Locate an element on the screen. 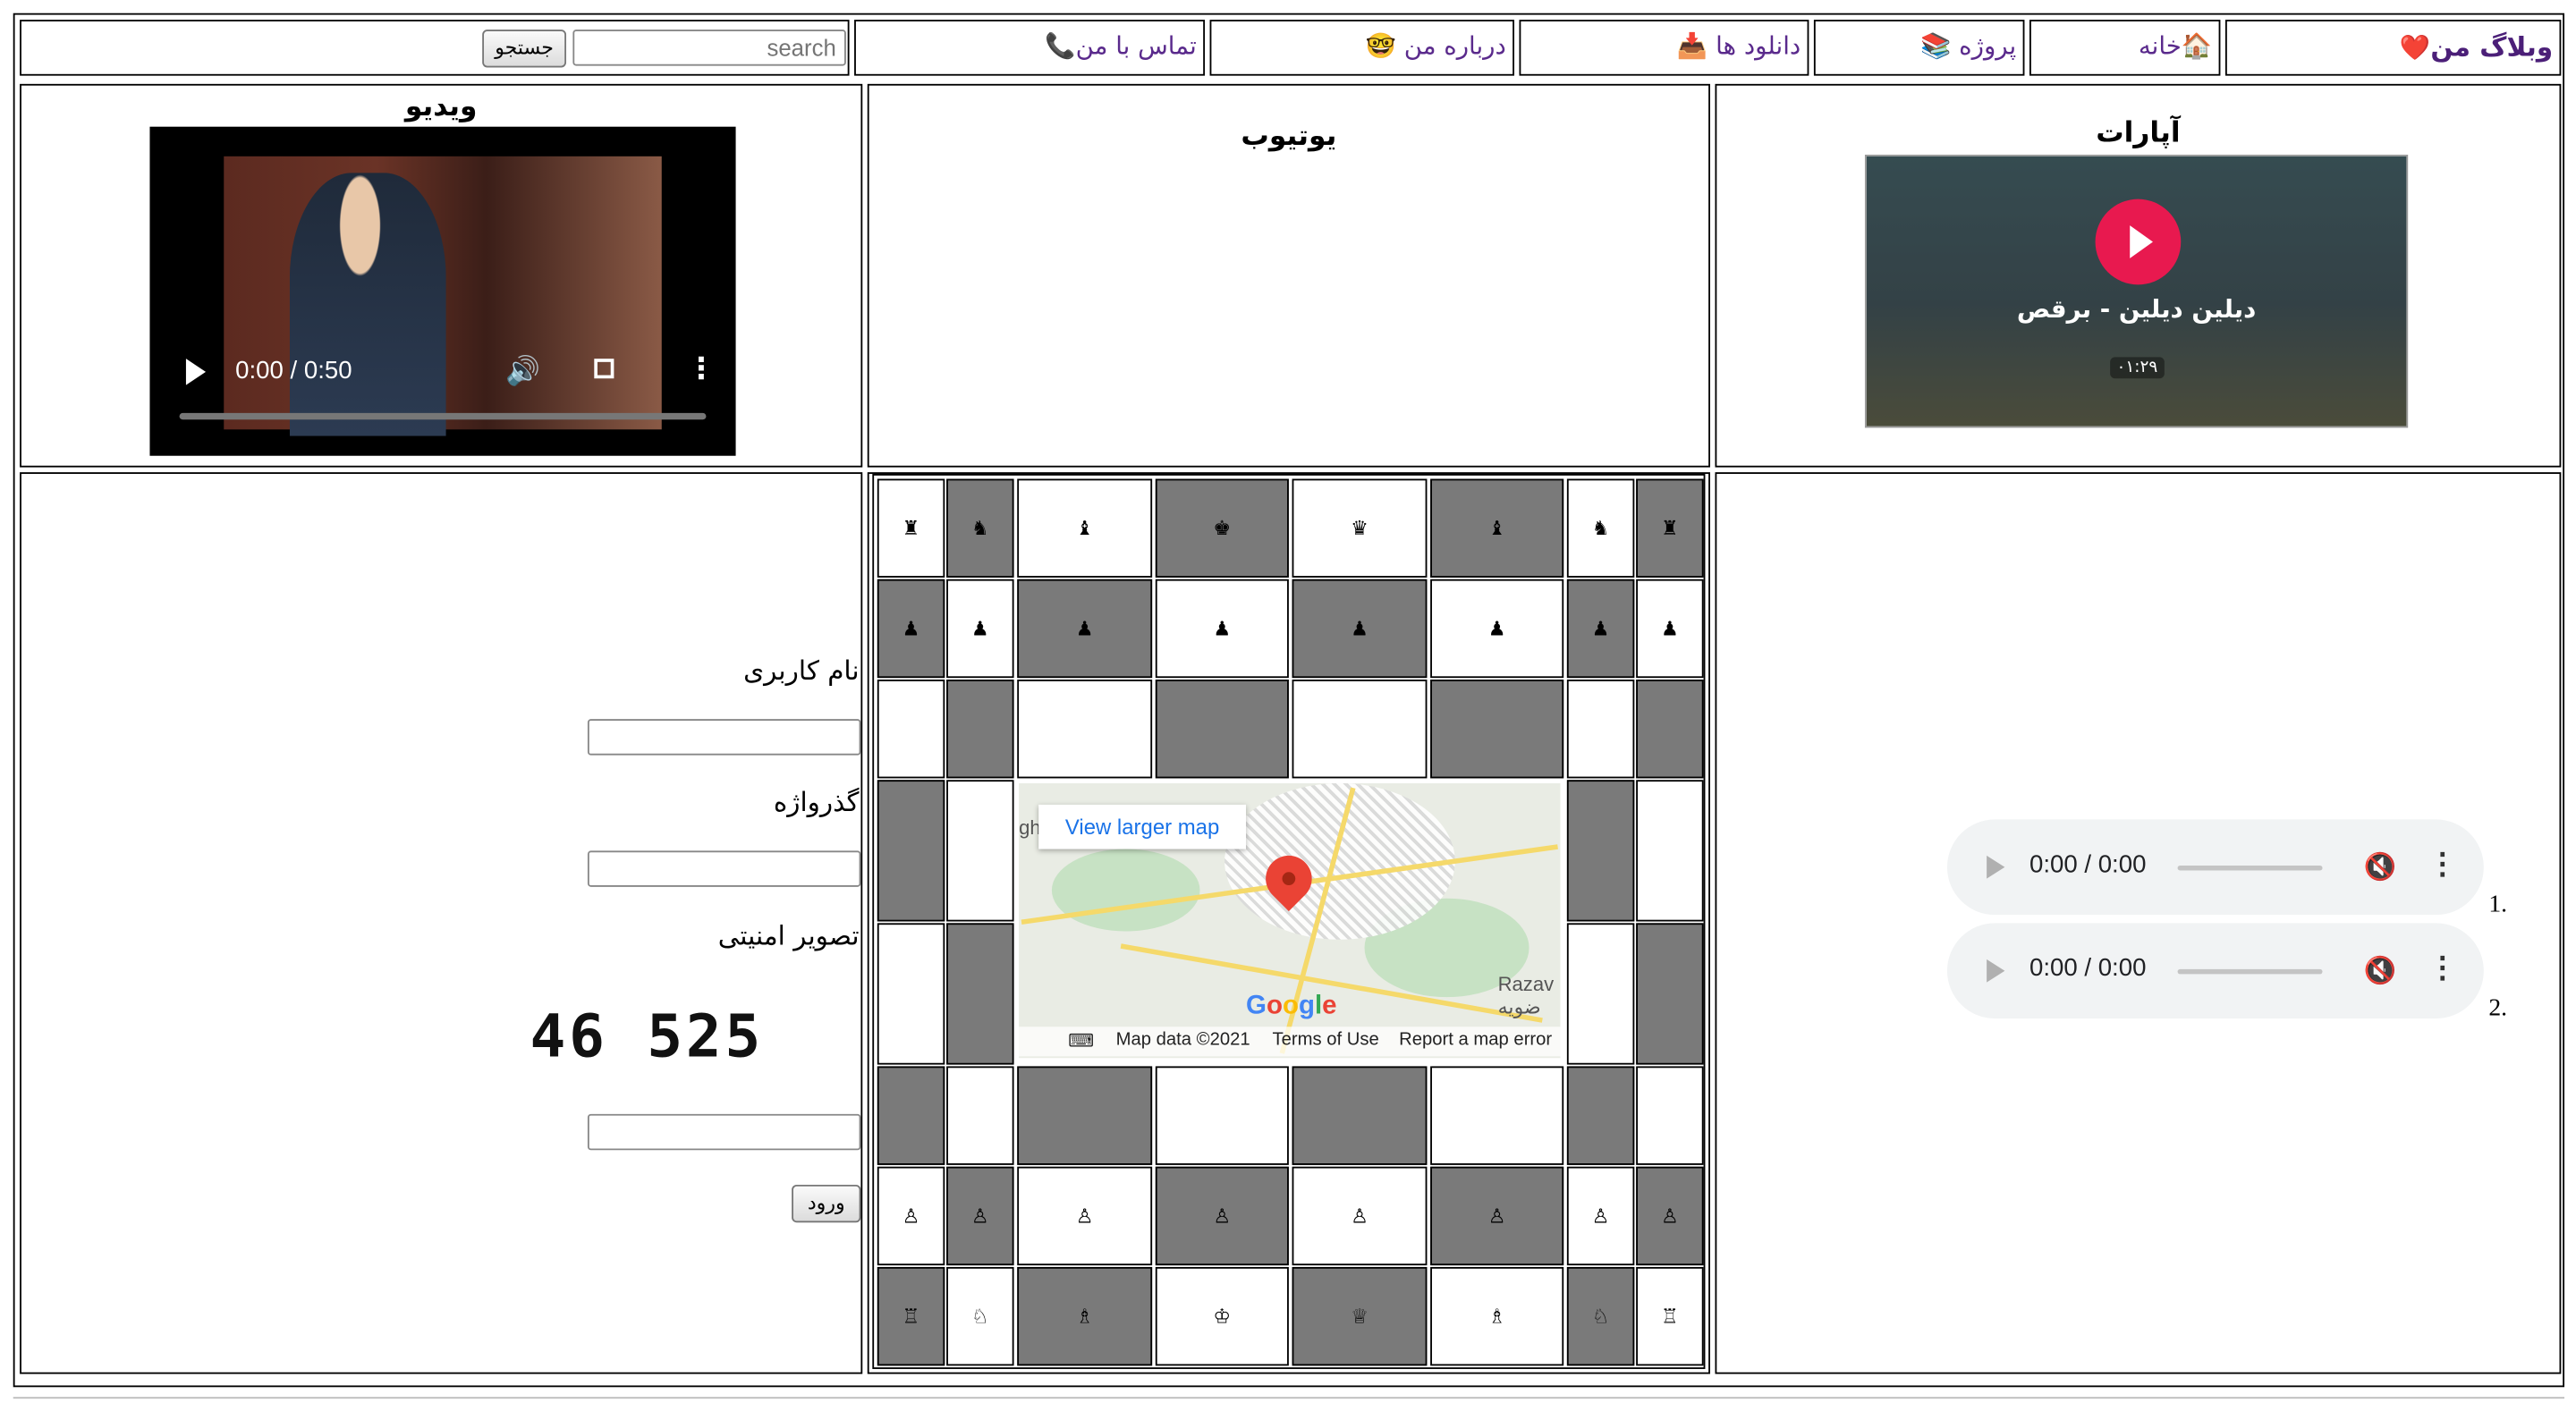 The height and width of the screenshot is (1411, 2576). nav-item-contact: تماس با من📞 is located at coordinates (1030, 48).